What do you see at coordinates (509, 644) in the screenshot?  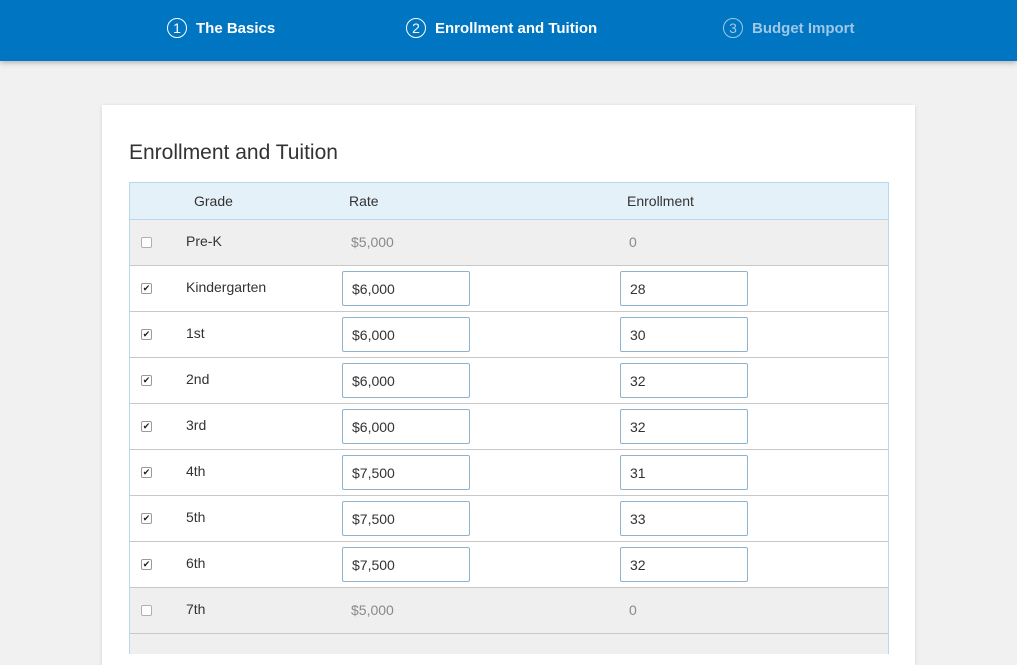 I see `table-row` at bounding box center [509, 644].